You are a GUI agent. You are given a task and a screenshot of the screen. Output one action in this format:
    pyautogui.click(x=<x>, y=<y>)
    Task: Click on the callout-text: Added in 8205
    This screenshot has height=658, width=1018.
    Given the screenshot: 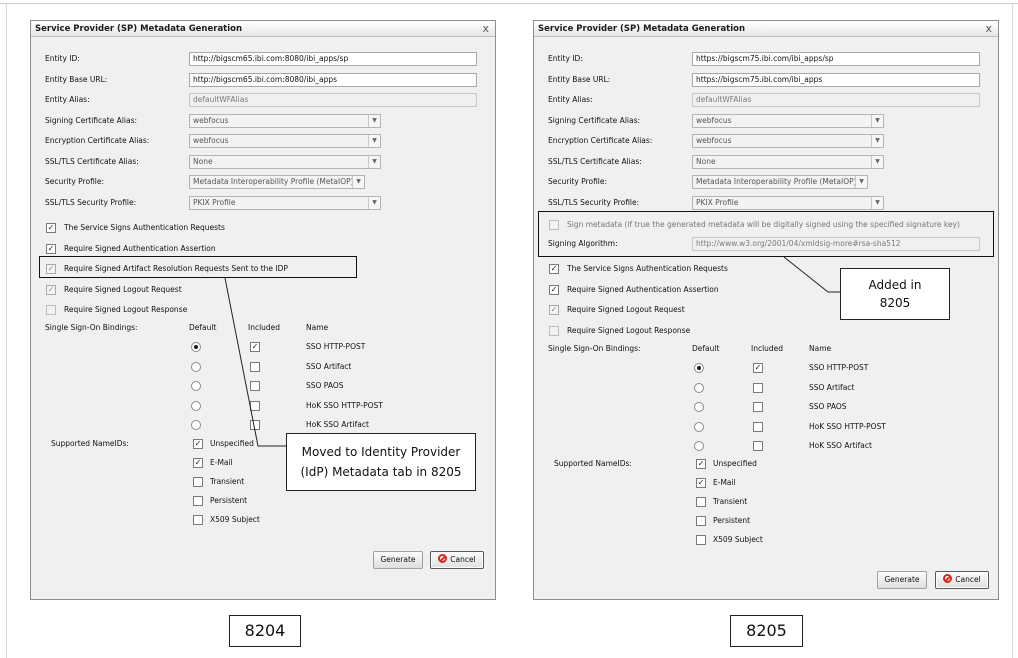 What is the action you would take?
    pyautogui.click(x=895, y=294)
    